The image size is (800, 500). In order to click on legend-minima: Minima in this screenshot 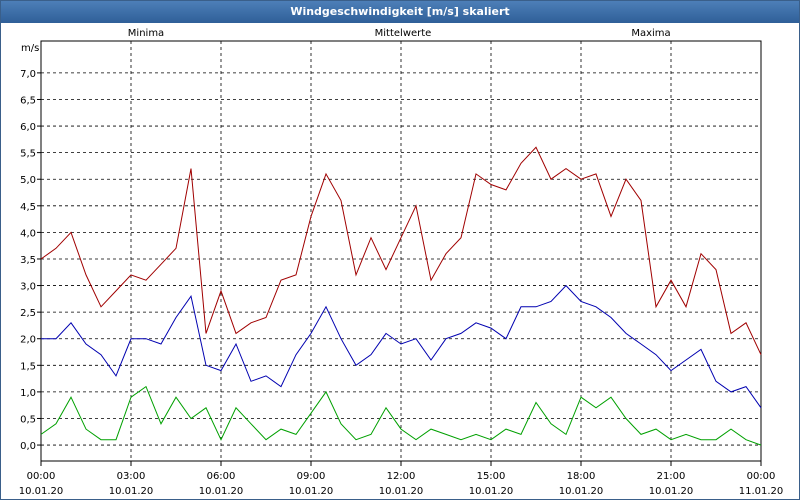, I will do `click(146, 33)`.